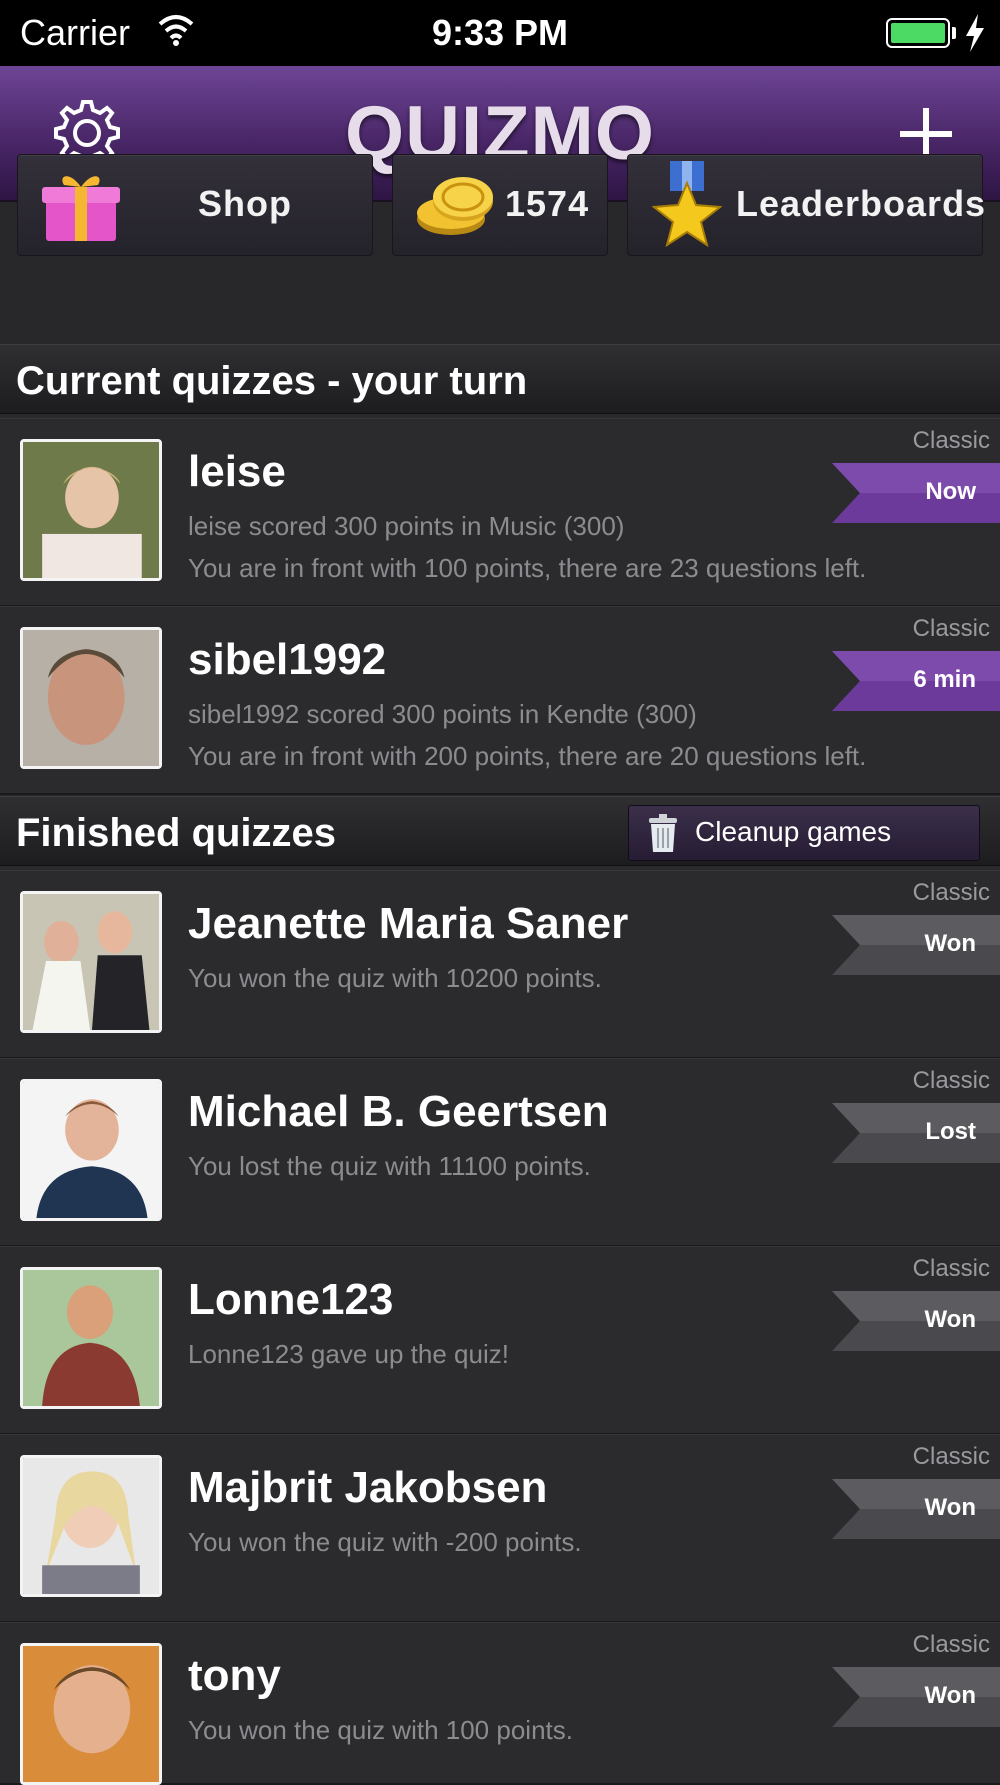 Image resolution: width=1000 pixels, height=1785 pixels. What do you see at coordinates (389, 1166) in the screenshot?
I see `result-summary: You lost the quiz with 11100 points.` at bounding box center [389, 1166].